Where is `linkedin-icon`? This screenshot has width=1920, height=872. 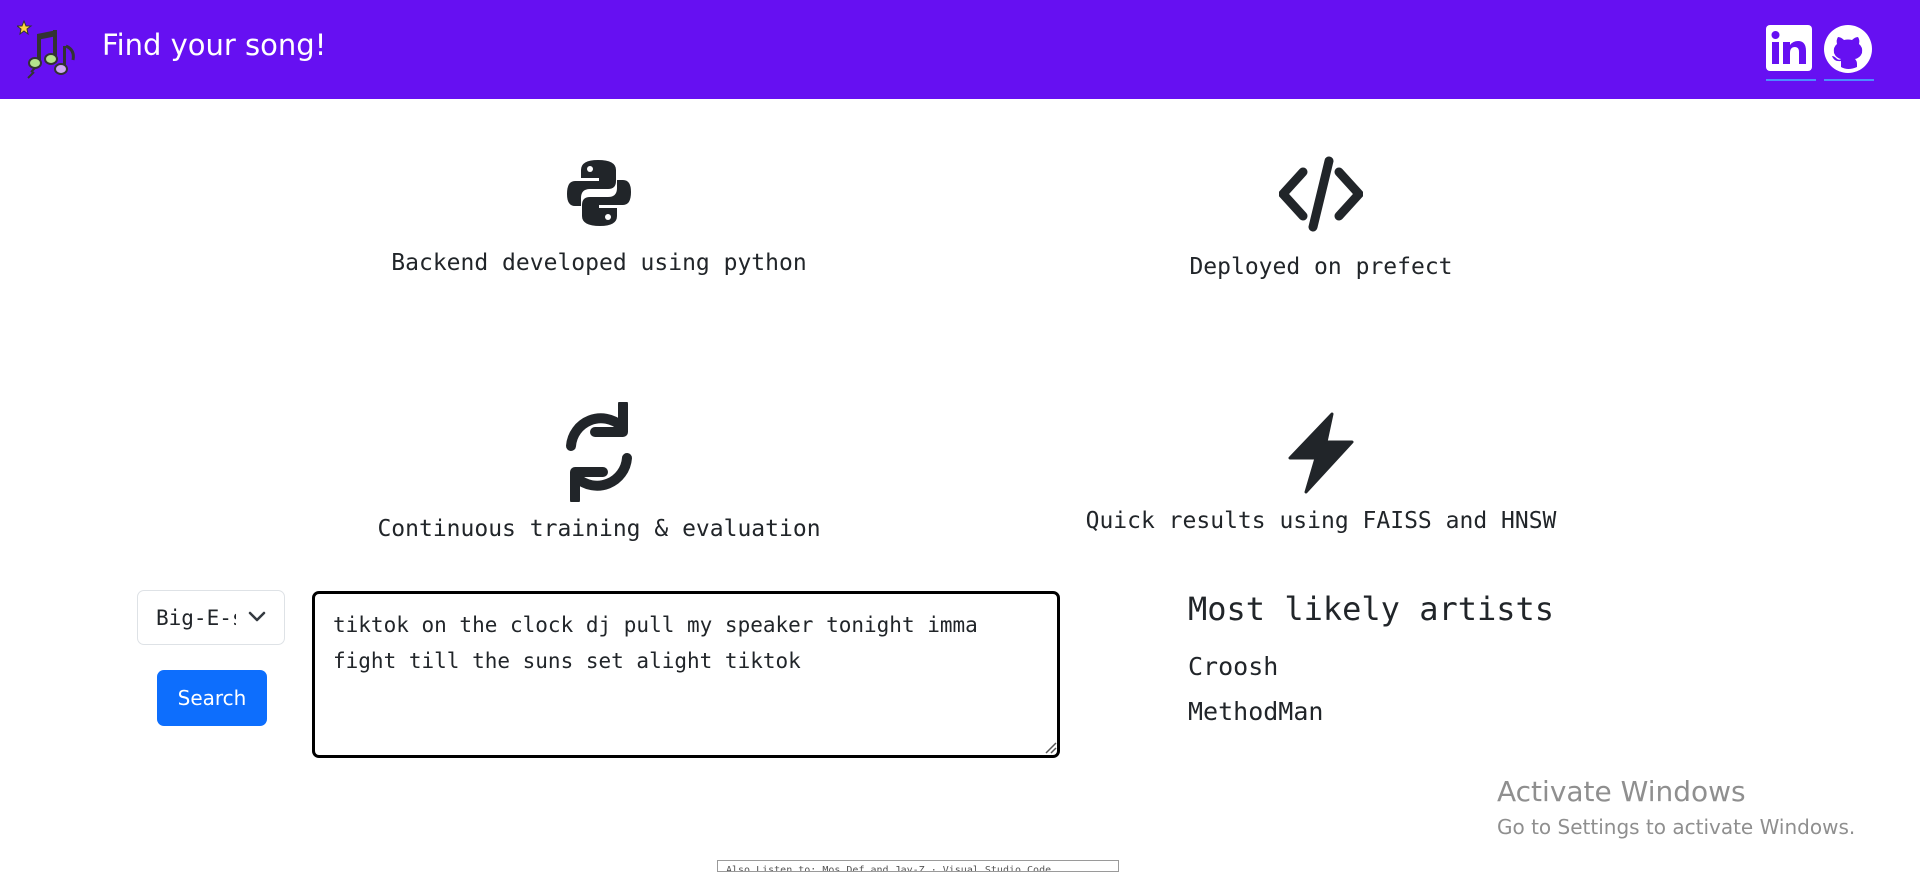 linkedin-icon is located at coordinates (1789, 48).